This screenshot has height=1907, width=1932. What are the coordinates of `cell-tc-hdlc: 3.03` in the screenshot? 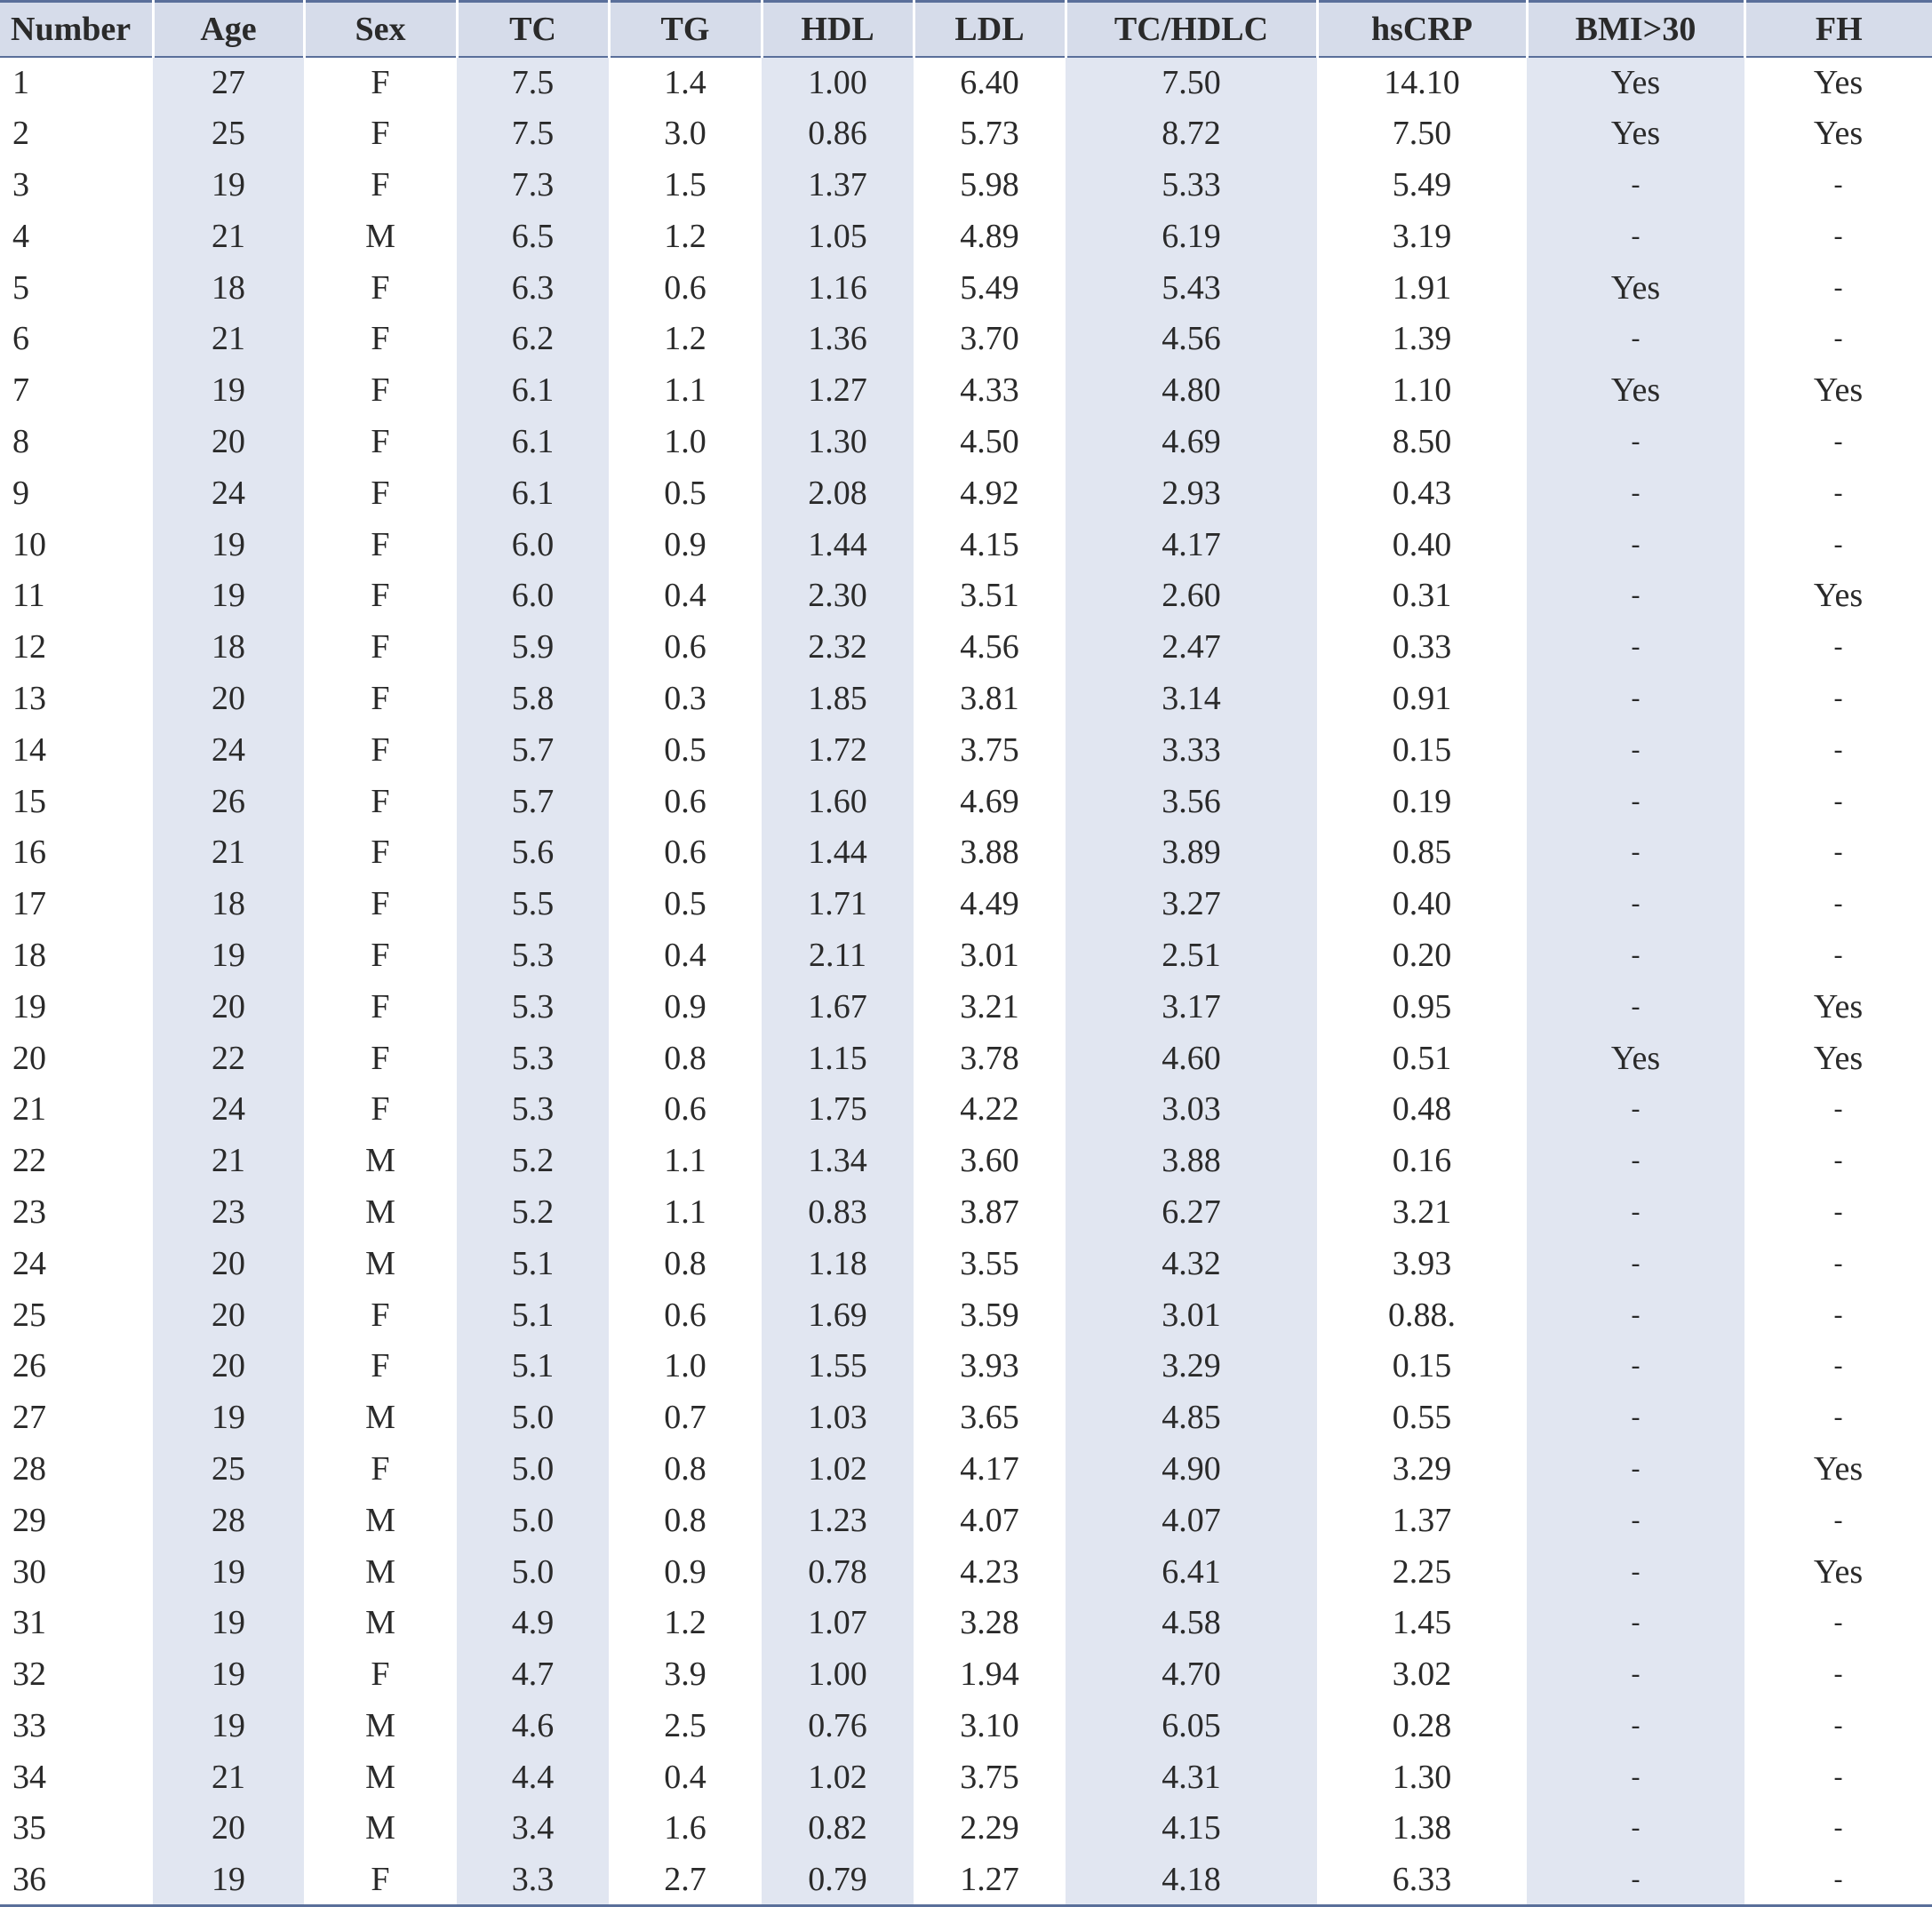 It's located at (1191, 1109).